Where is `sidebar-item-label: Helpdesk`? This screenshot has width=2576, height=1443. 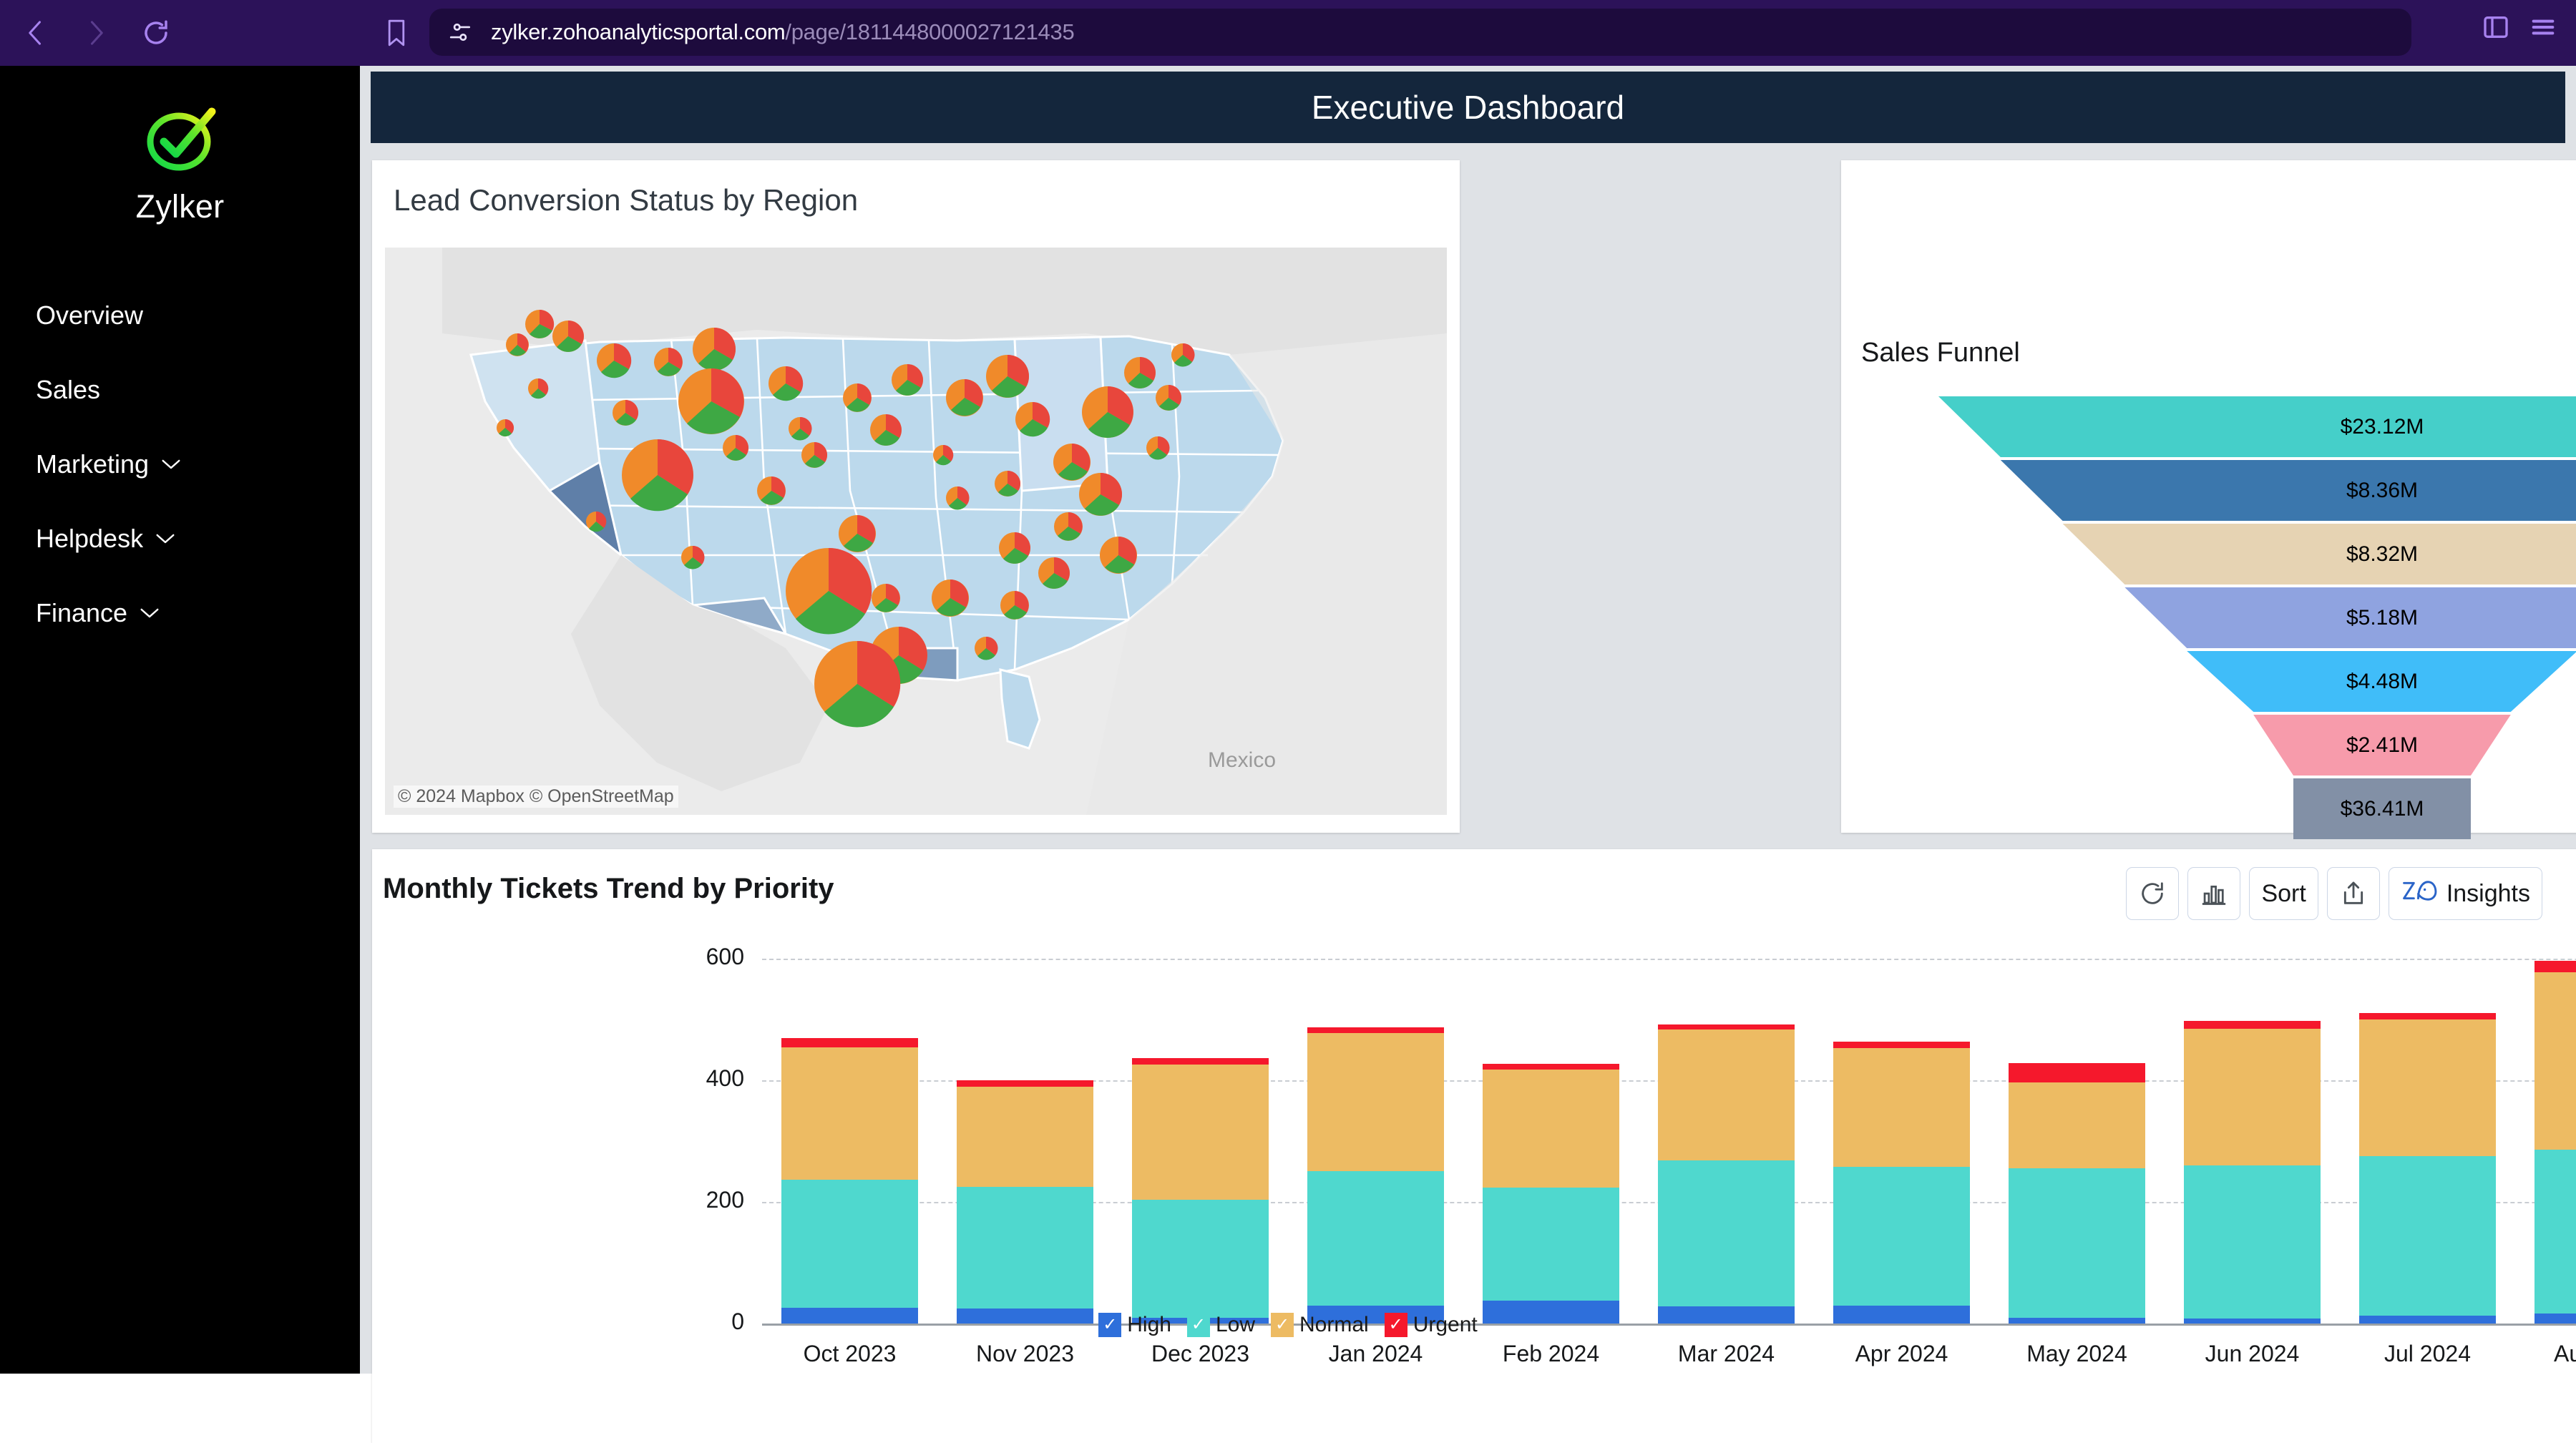 sidebar-item-label: Helpdesk is located at coordinates (90, 538).